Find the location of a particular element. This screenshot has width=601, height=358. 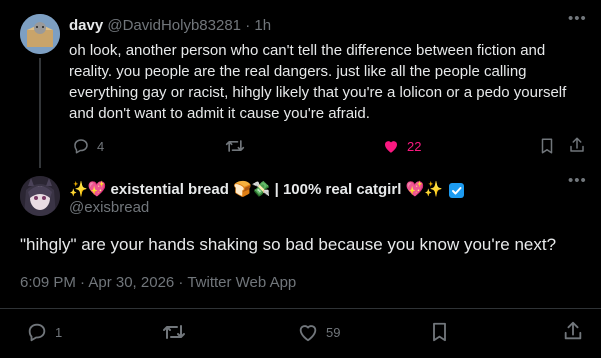

reply-retweet-button is located at coordinates (235, 146).